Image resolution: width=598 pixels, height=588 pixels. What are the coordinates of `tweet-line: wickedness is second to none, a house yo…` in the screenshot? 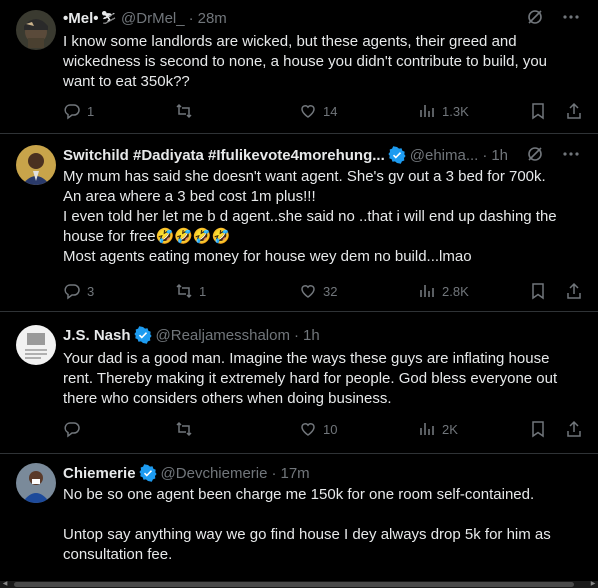 It's located at (305, 61).